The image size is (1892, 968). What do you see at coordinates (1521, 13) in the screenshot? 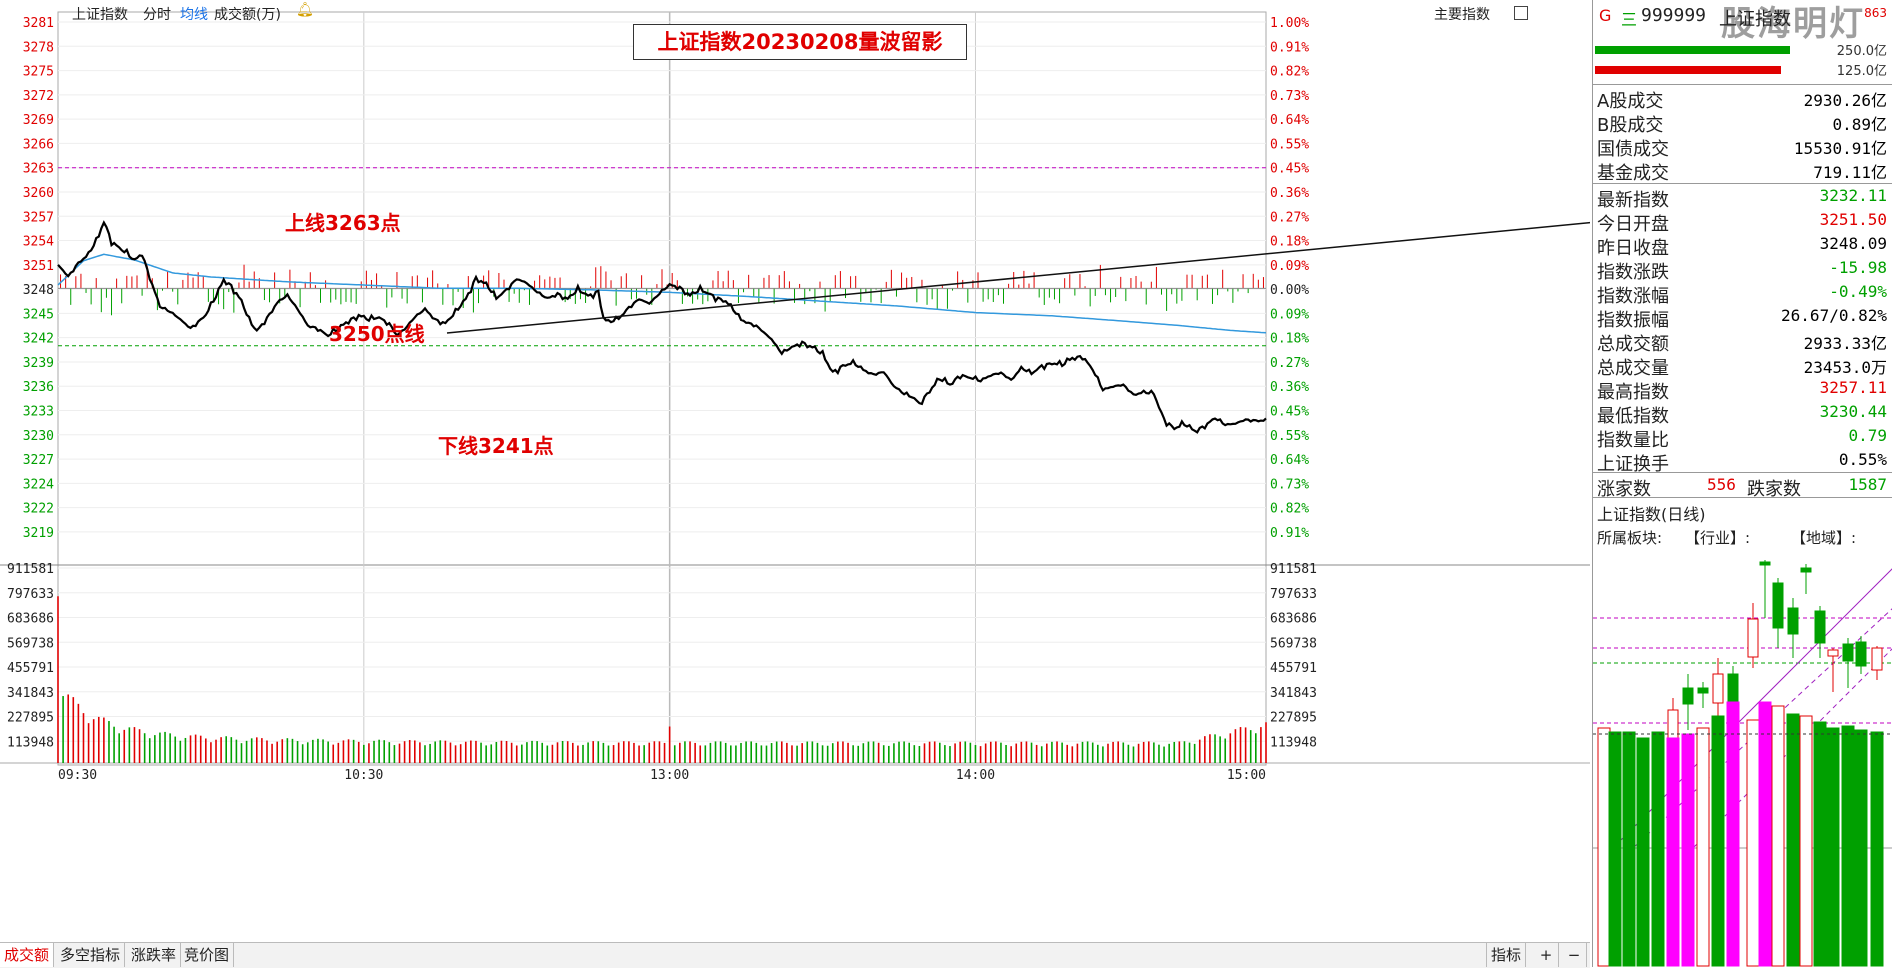
I see `panel-toggle-icon` at bounding box center [1521, 13].